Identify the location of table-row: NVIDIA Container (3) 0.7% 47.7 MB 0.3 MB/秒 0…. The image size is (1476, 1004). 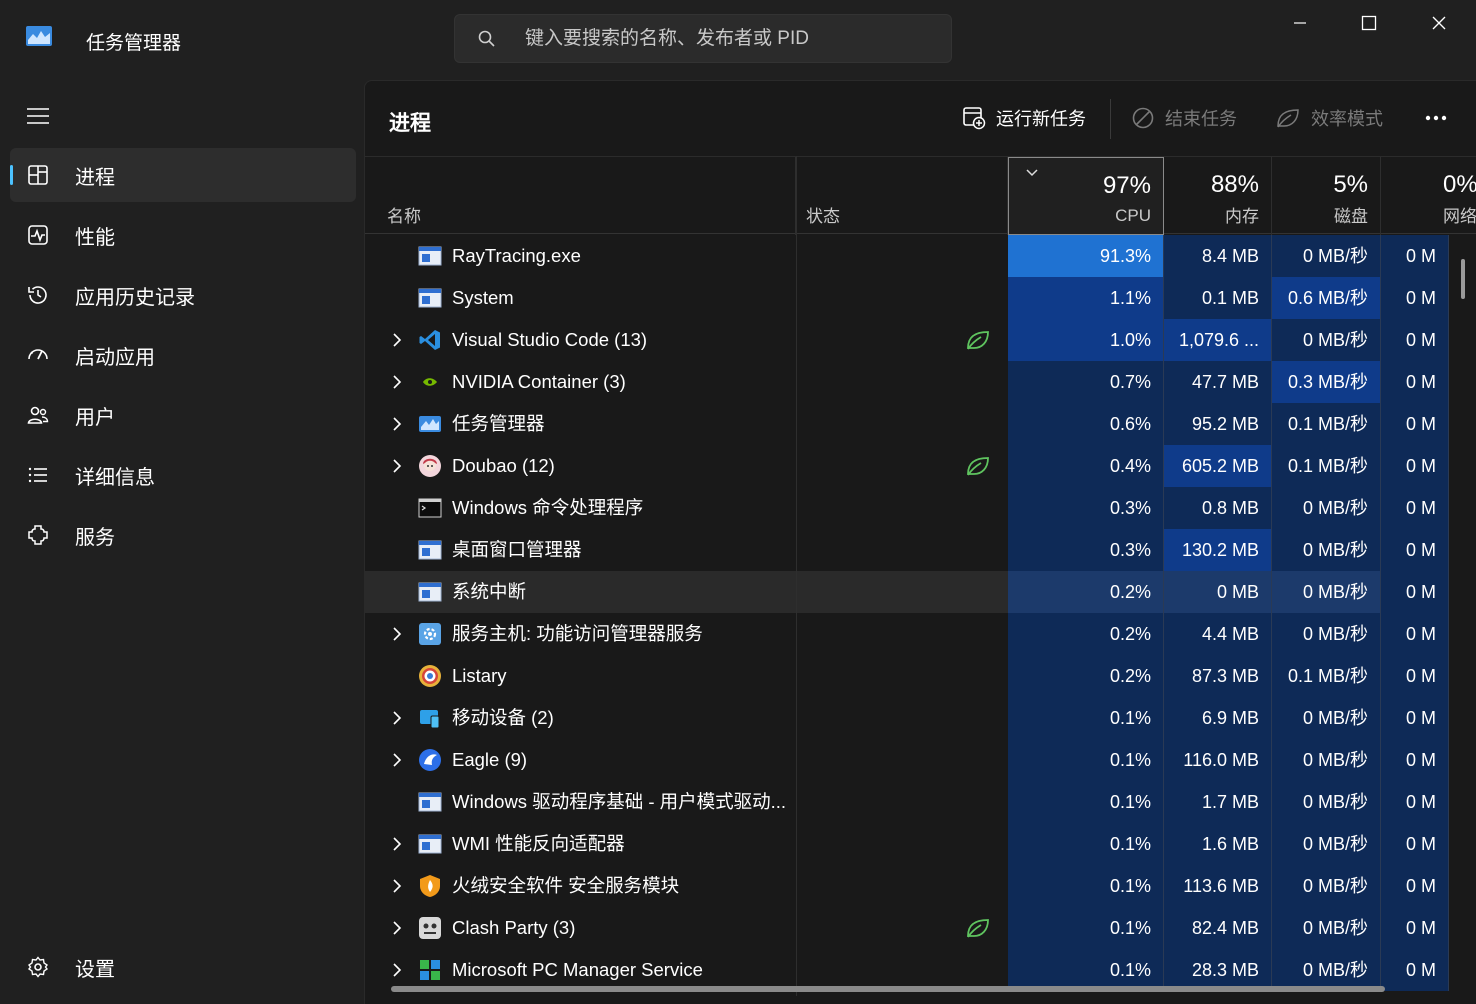
(920, 382).